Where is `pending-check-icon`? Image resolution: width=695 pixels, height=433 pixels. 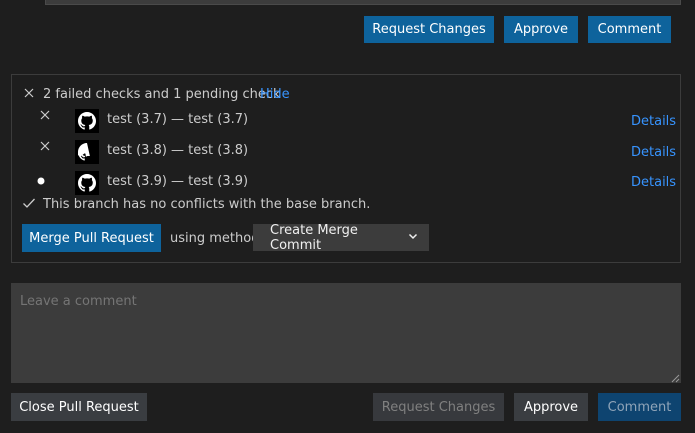 pending-check-icon is located at coordinates (41, 181).